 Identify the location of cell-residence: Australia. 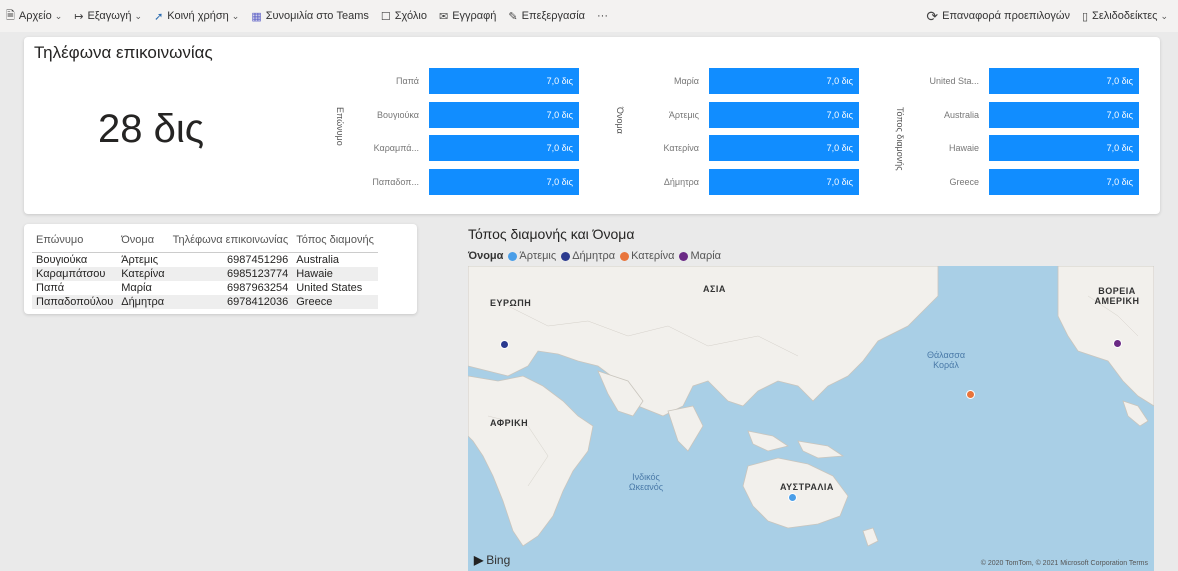
(318, 260).